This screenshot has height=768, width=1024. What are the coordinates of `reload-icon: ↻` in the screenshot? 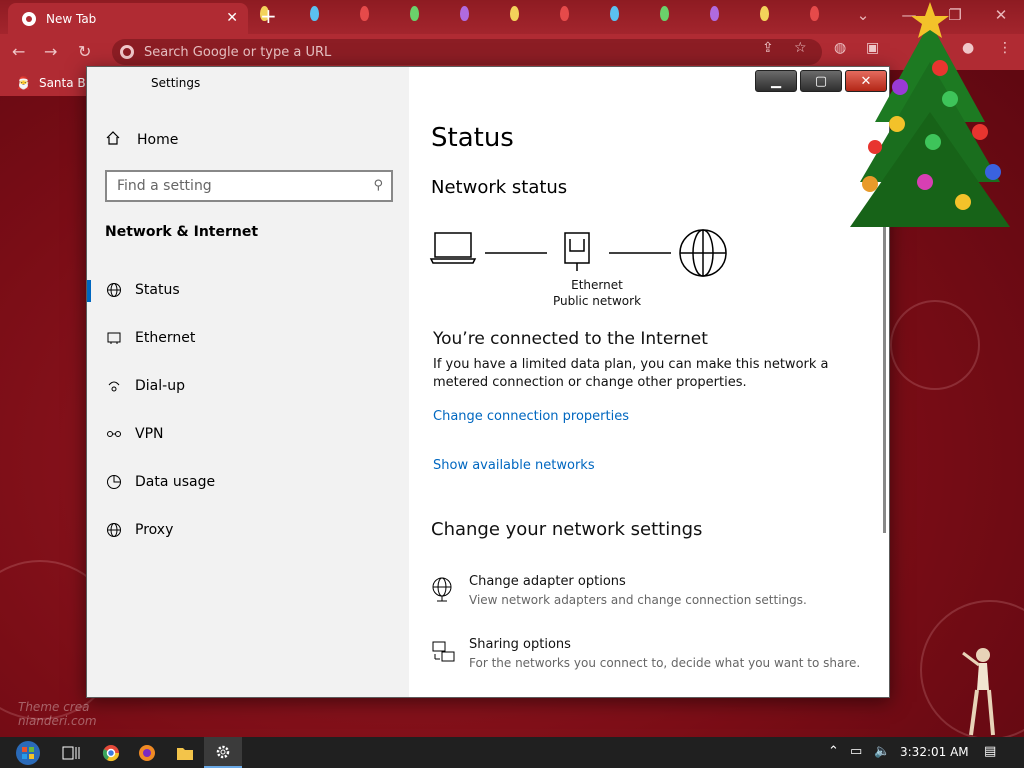 It's located at (84, 51).